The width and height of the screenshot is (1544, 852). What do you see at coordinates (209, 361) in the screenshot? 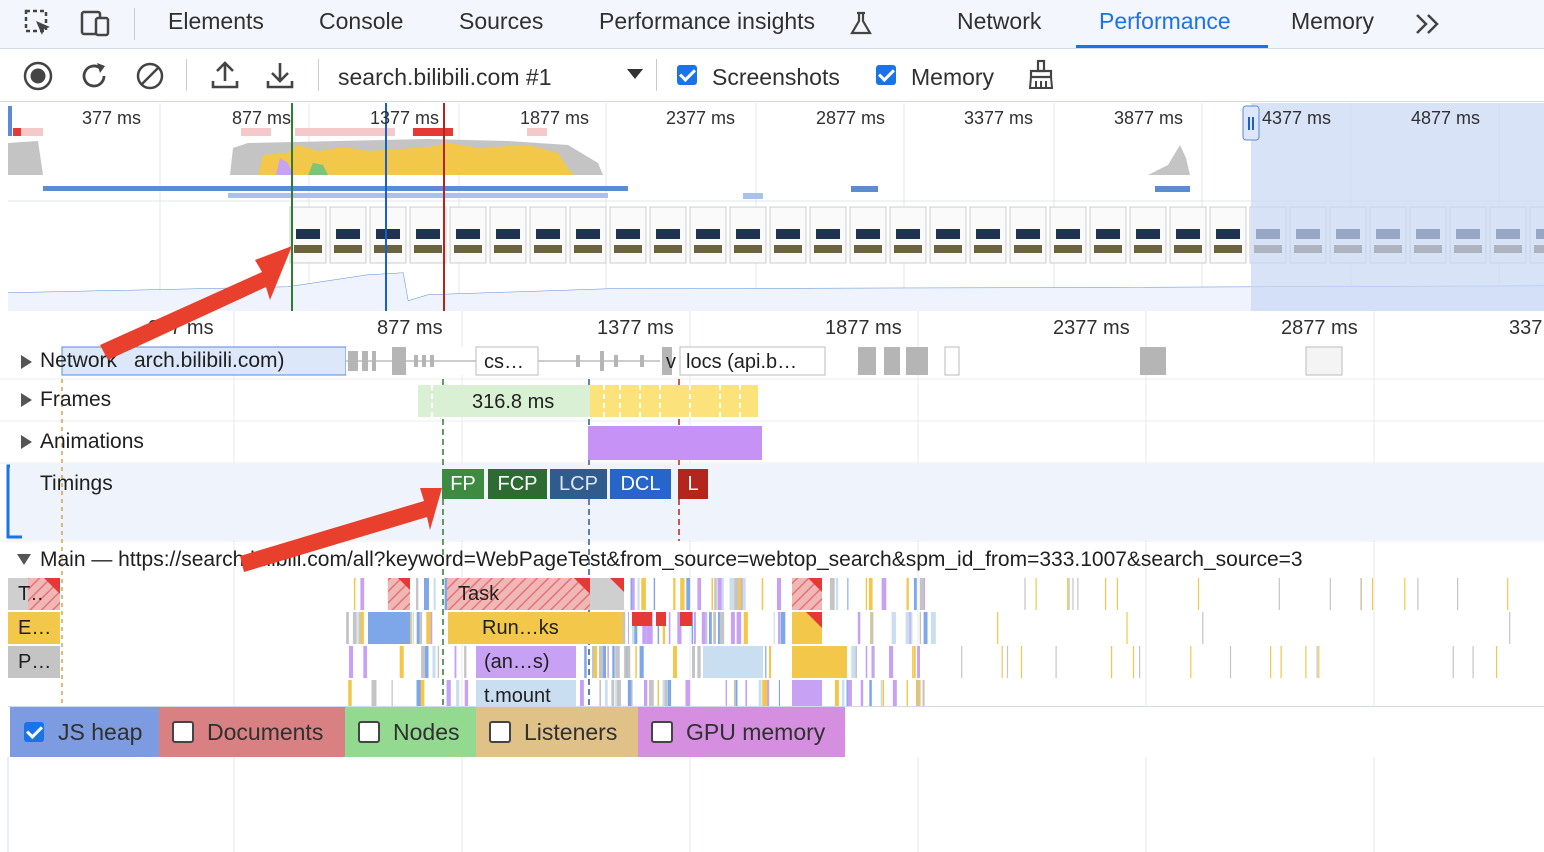
I see `network-request-label: arch.bilibili.com)` at bounding box center [209, 361].